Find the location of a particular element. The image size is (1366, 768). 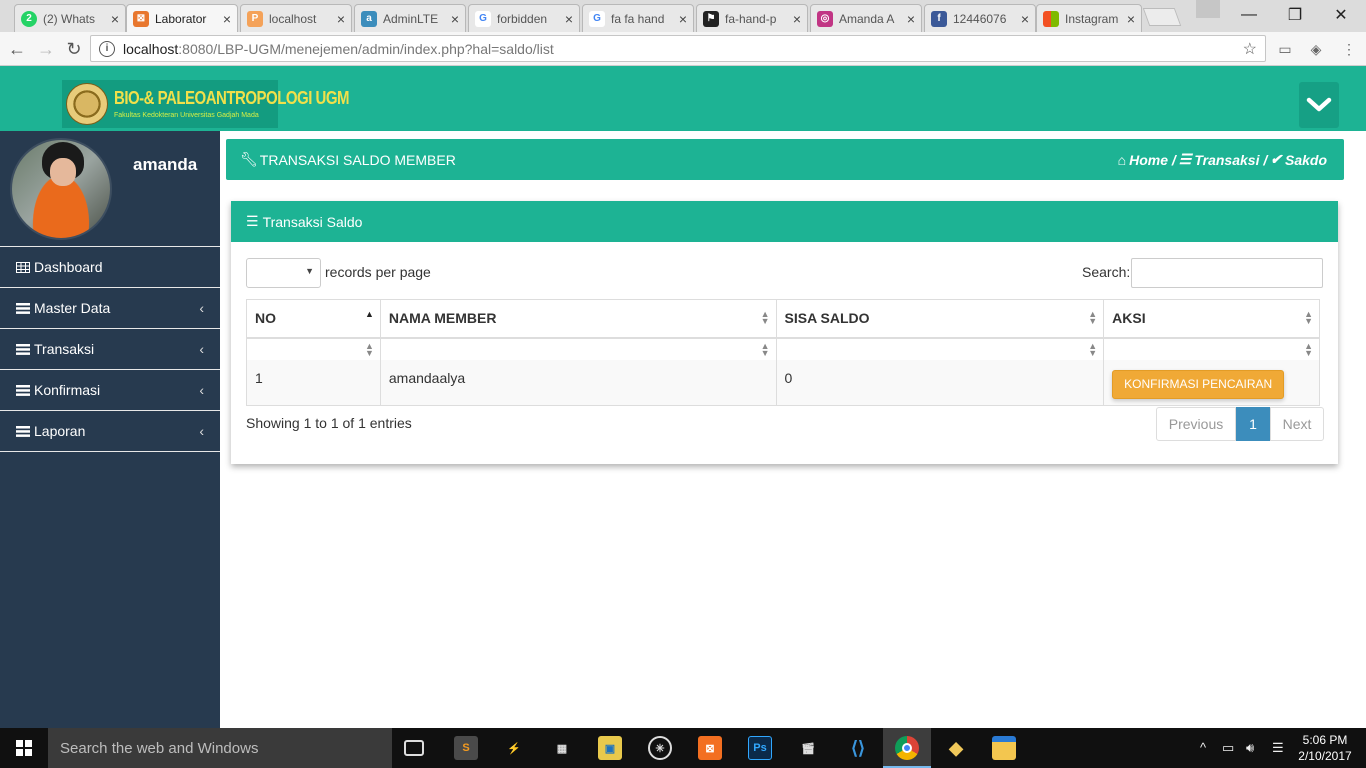

browser-tab: 2 (2) Whats × is located at coordinates (70, 18).